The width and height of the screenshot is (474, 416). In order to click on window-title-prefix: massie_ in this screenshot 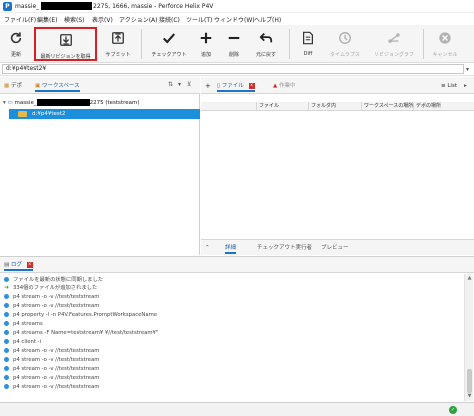, I will do `click(27, 6)`.